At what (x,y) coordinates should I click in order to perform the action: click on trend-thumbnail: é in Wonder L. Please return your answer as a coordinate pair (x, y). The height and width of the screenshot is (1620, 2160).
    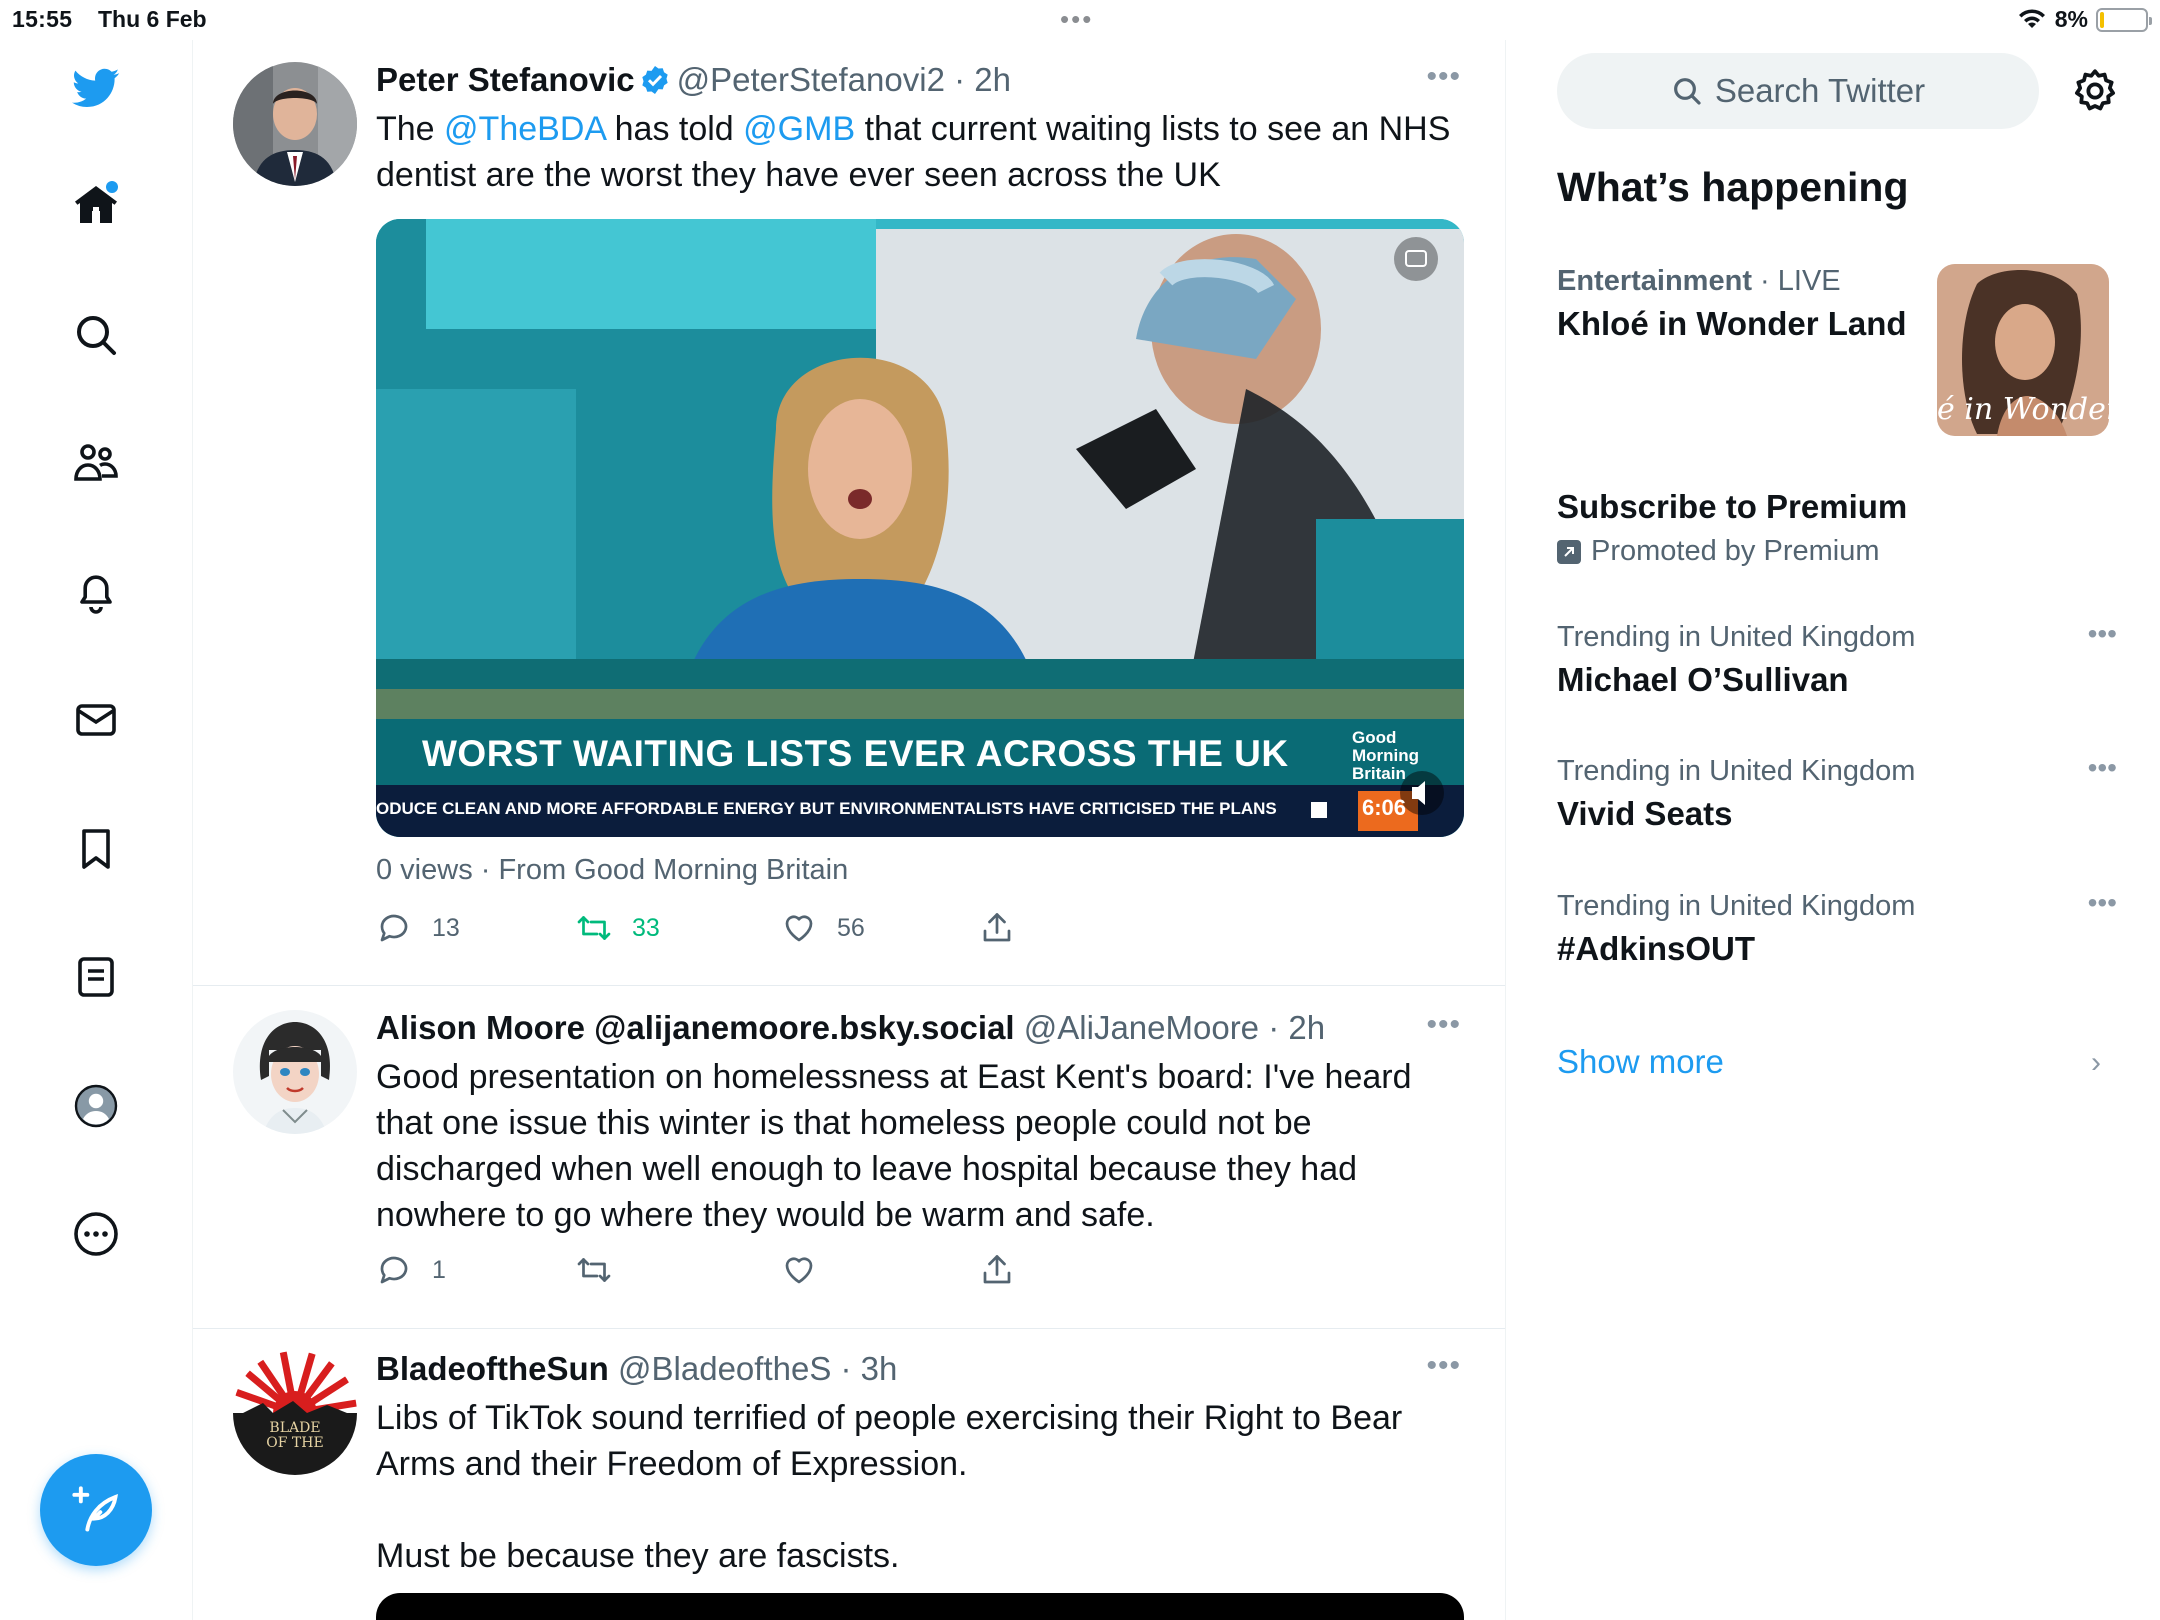
    Looking at the image, I should click on (2023, 350).